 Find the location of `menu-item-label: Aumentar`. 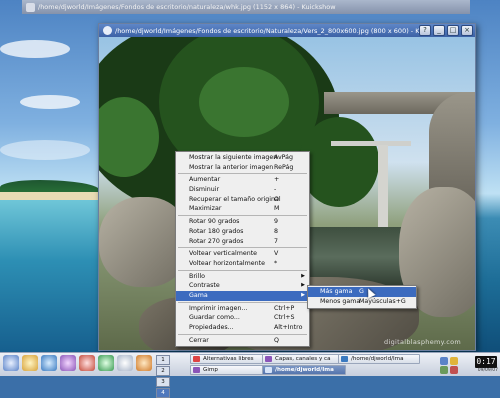

menu-item-label: Aumentar is located at coordinates (205, 180).